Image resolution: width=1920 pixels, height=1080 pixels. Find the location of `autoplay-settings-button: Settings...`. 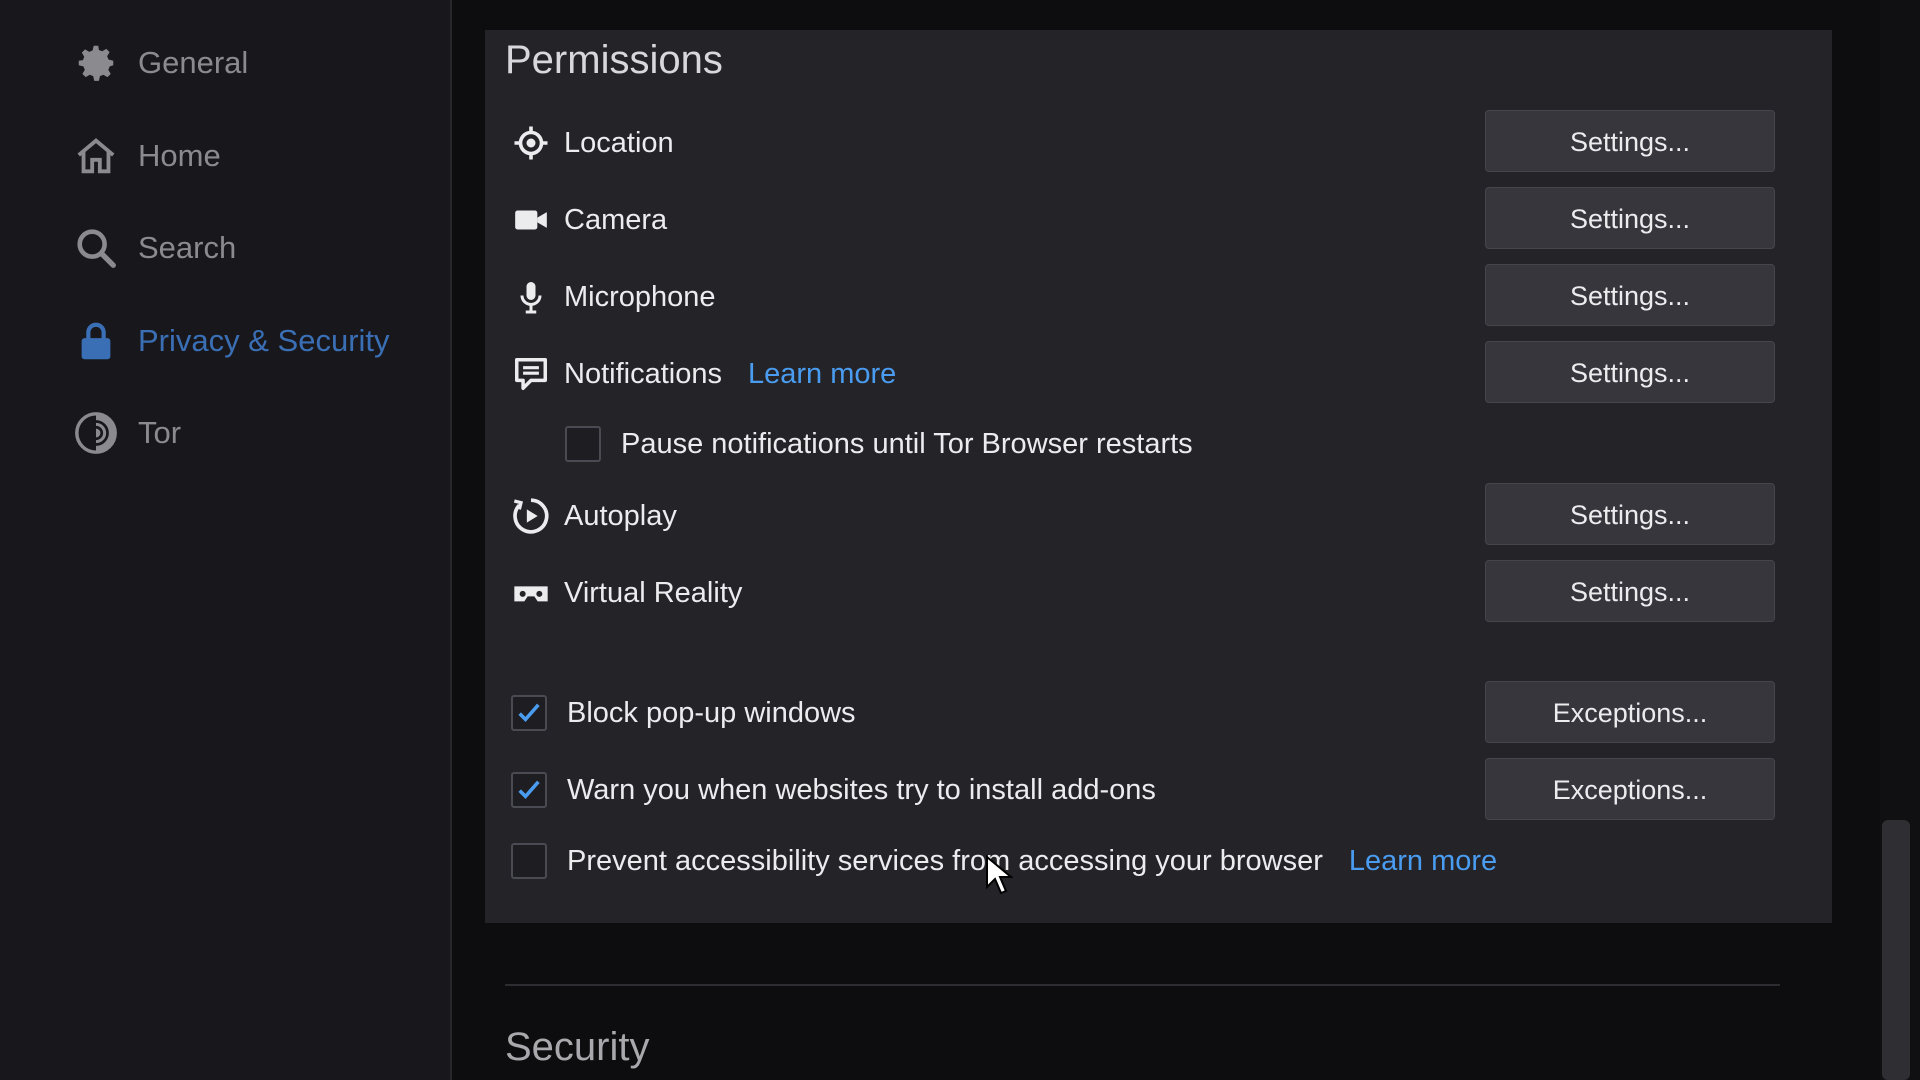

autoplay-settings-button: Settings... is located at coordinates (1630, 514).